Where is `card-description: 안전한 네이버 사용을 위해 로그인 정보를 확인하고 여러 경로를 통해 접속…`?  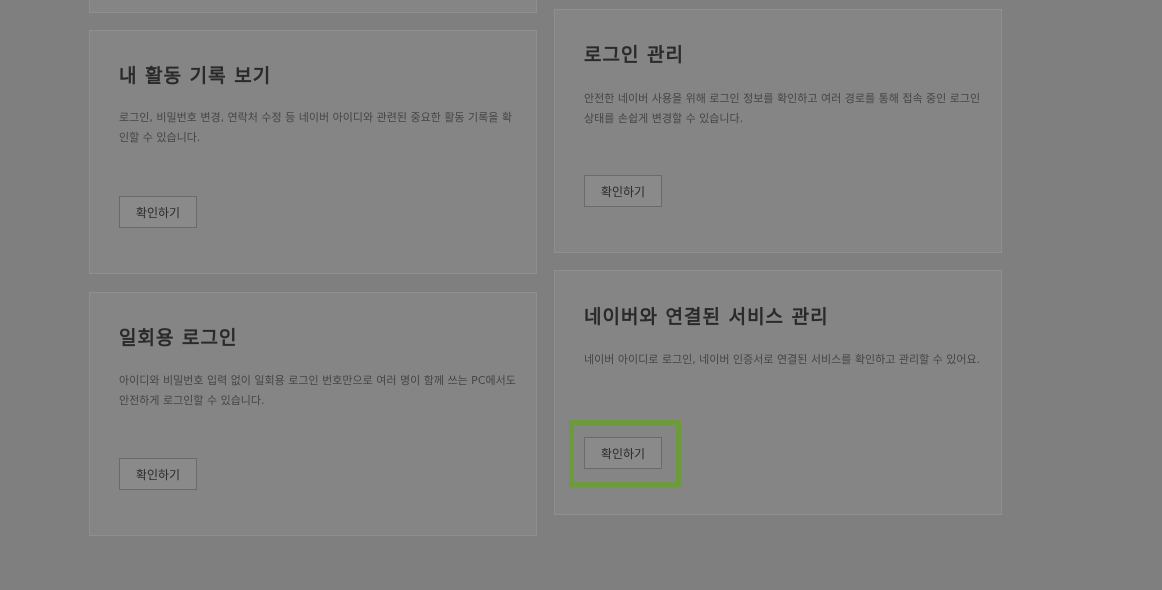
card-description: 안전한 네이버 사용을 위해 로그인 정보를 확인하고 여러 경로를 통해 접속… is located at coordinates (782, 108).